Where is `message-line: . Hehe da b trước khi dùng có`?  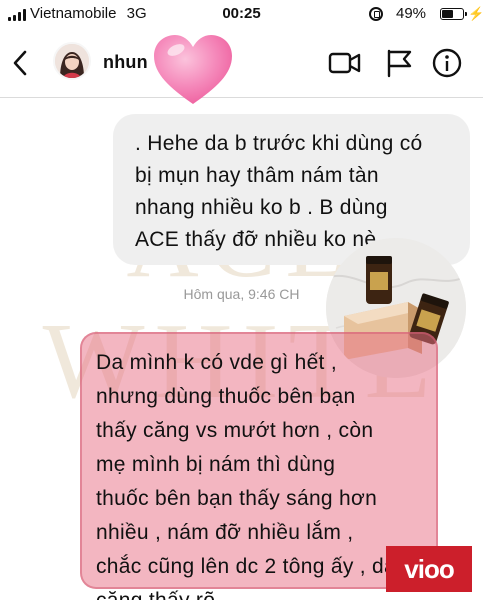
message-line: . Hehe da b trước khi dùng có is located at coordinates (279, 143).